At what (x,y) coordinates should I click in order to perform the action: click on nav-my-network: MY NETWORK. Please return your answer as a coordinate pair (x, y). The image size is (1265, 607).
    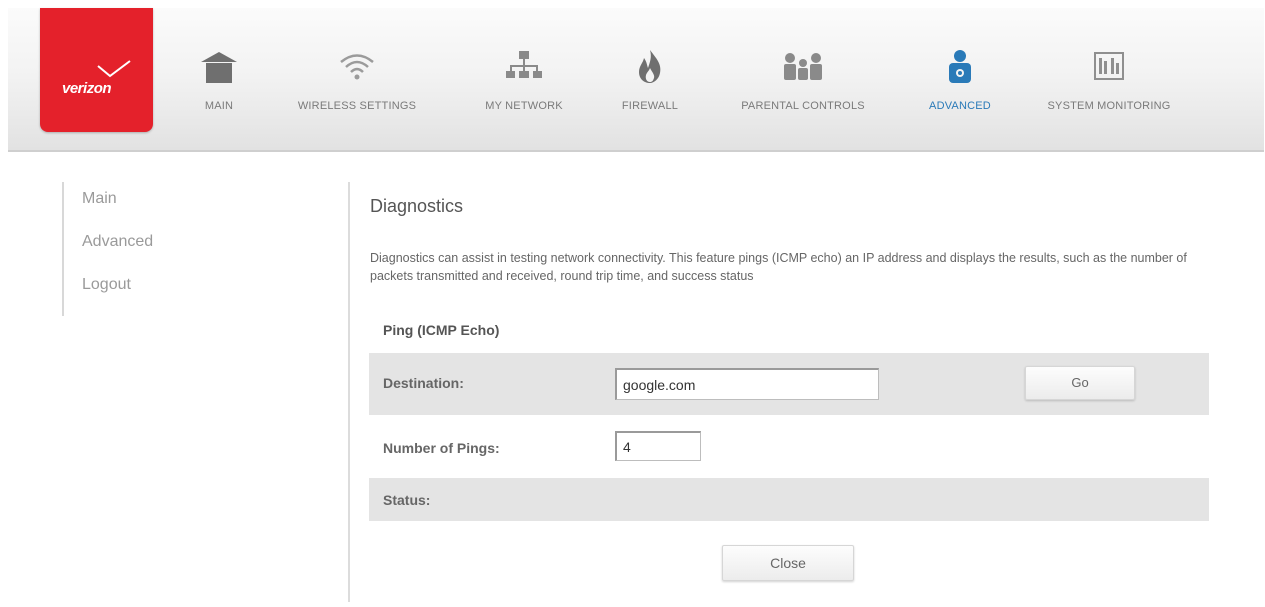
    Looking at the image, I should click on (524, 80).